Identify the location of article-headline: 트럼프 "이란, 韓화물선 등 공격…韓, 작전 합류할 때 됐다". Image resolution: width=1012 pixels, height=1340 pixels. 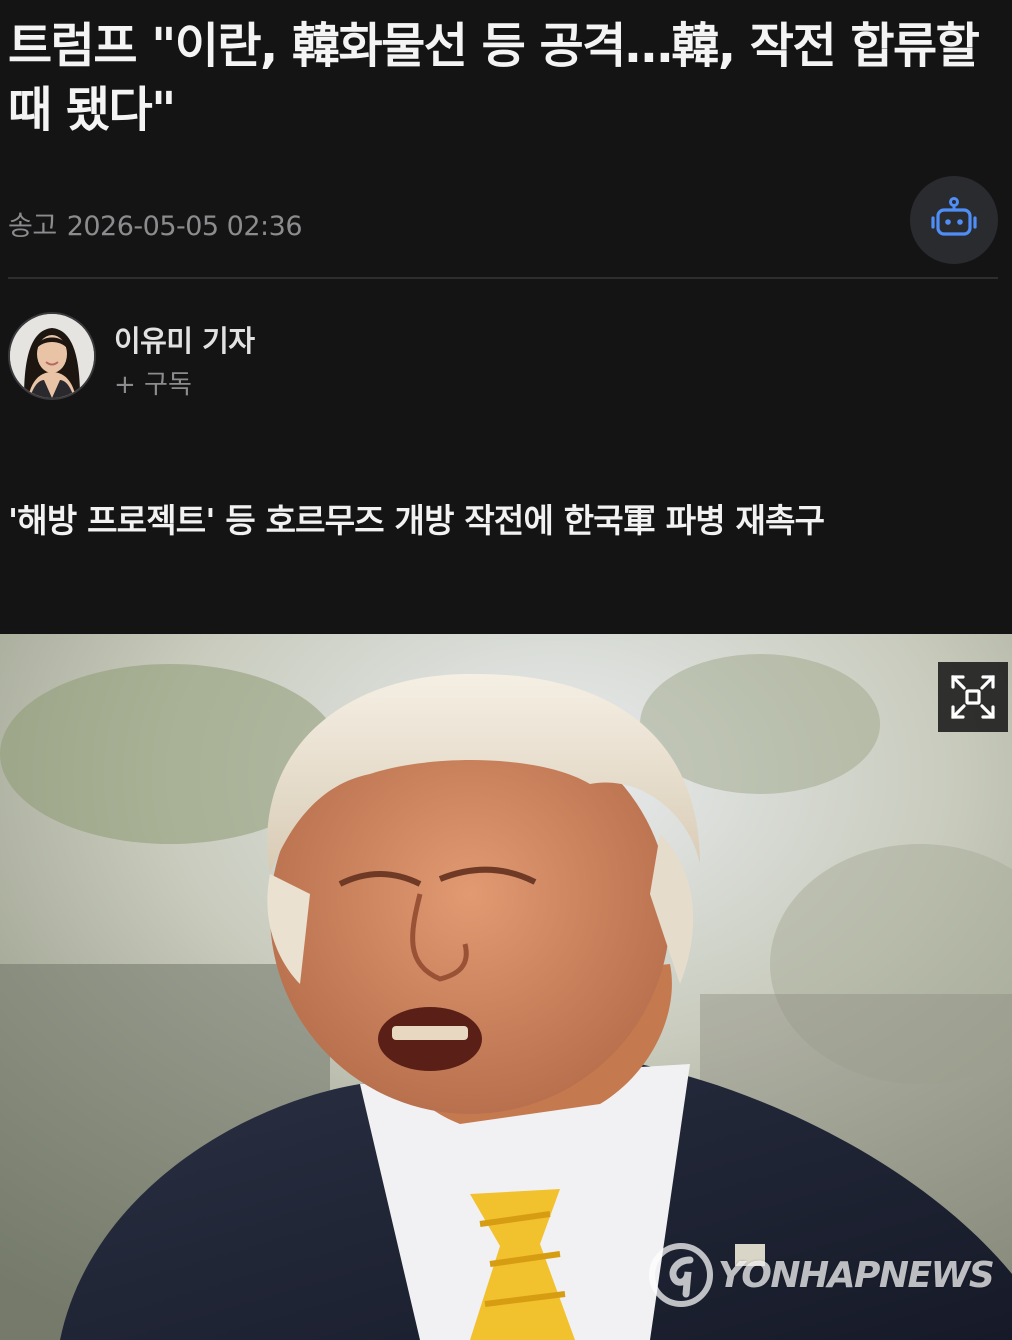
(494, 78).